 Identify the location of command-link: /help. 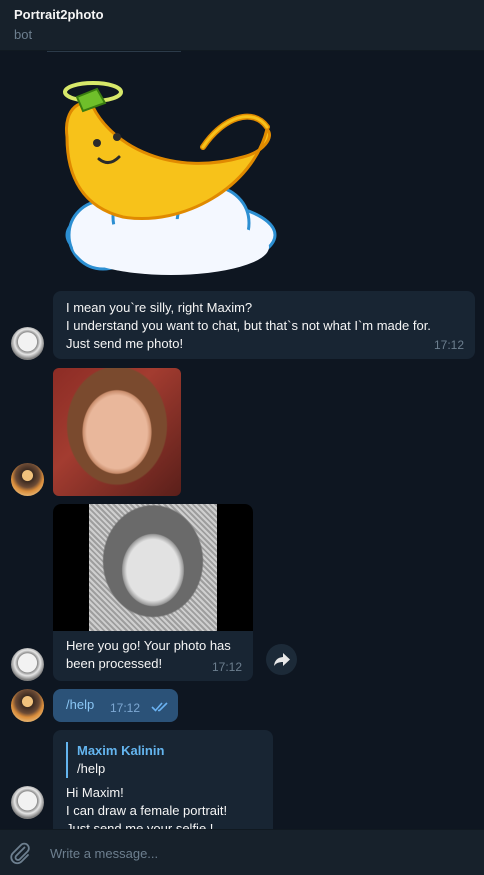
(80, 705).